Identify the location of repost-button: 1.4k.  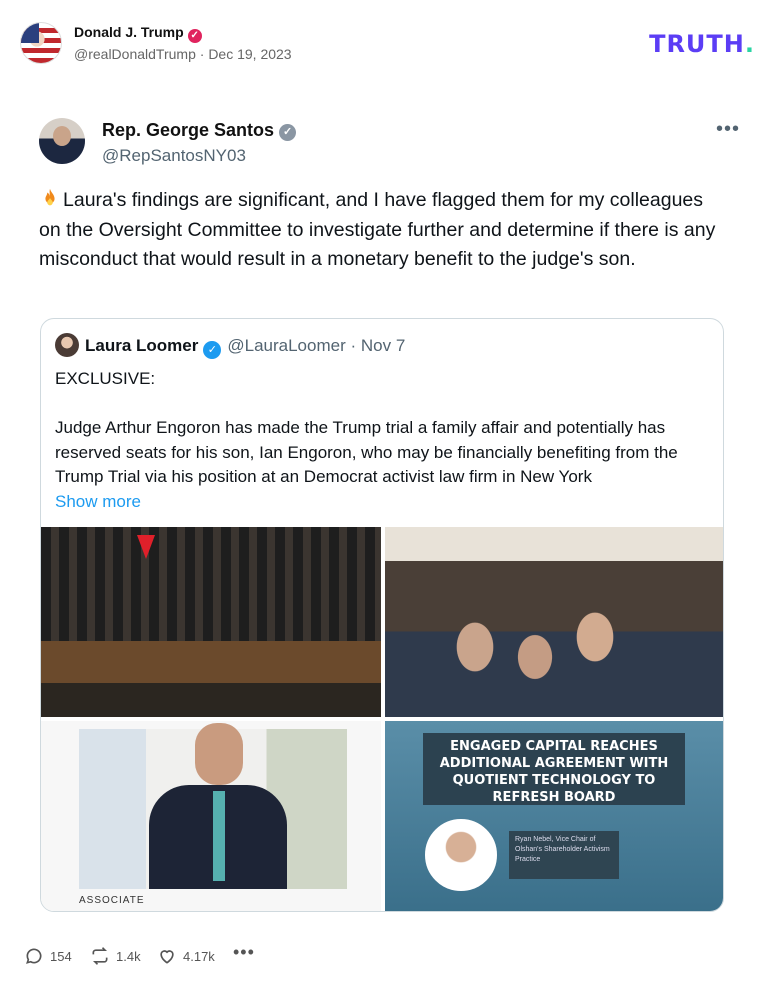
(115, 958).